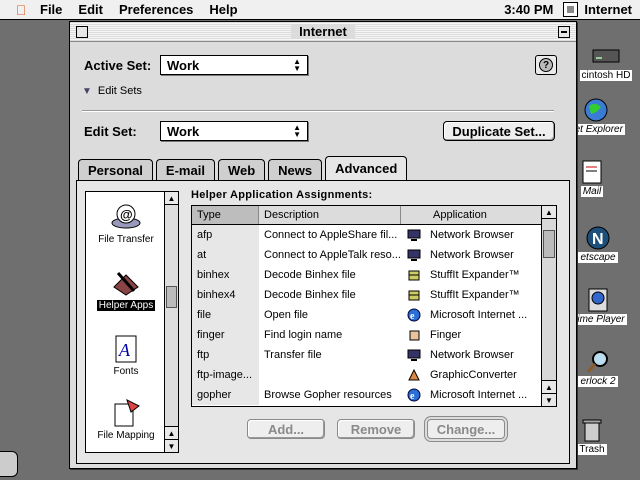  I want to click on file-mapping-icon, so click(126, 413).